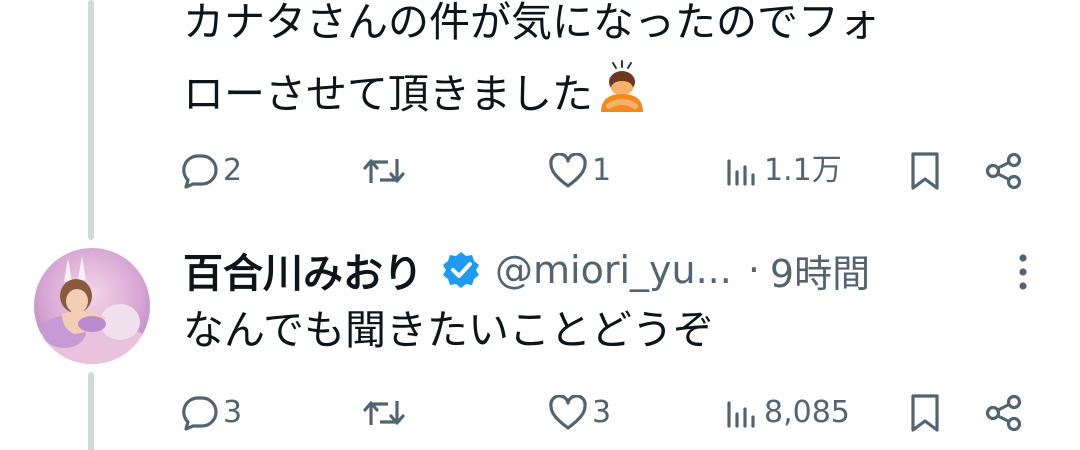 The height and width of the screenshot is (450, 1080). What do you see at coordinates (540, 413) in the screenshot?
I see `post2-action-bar: 3 3 8,085` at bounding box center [540, 413].